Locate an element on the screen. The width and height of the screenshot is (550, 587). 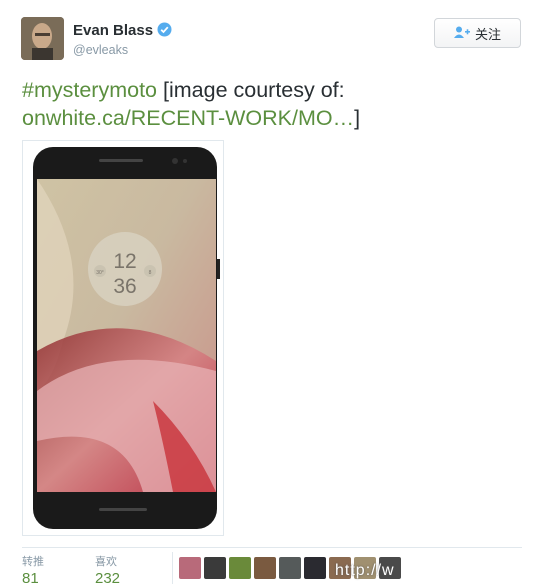
clock-right-dial: 8 is located at coordinates (150, 273).